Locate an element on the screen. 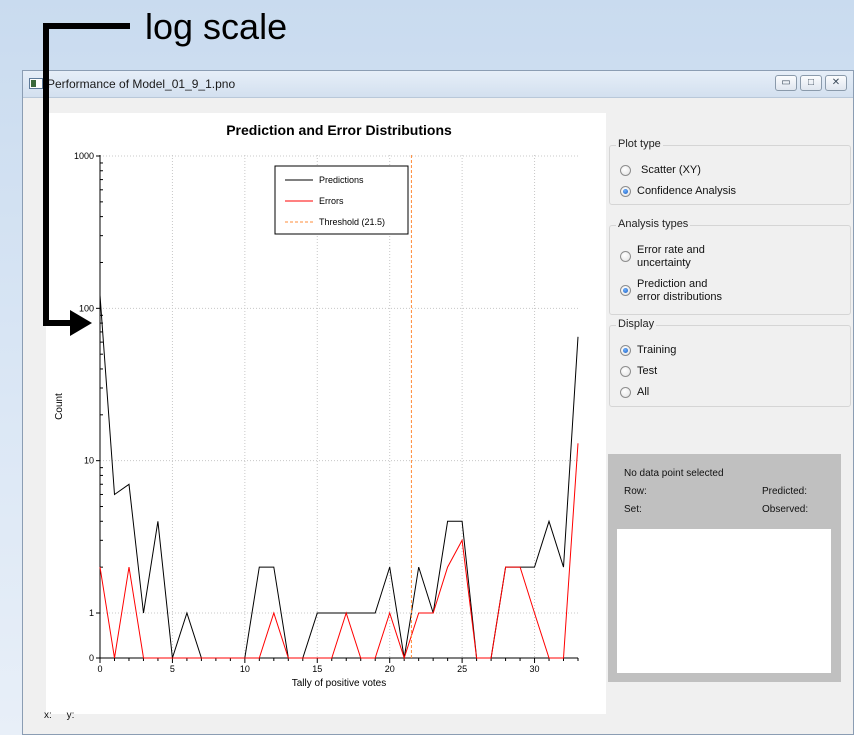 Image resolution: width=854 pixels, height=735 pixels. close-button: ✕ is located at coordinates (836, 83).